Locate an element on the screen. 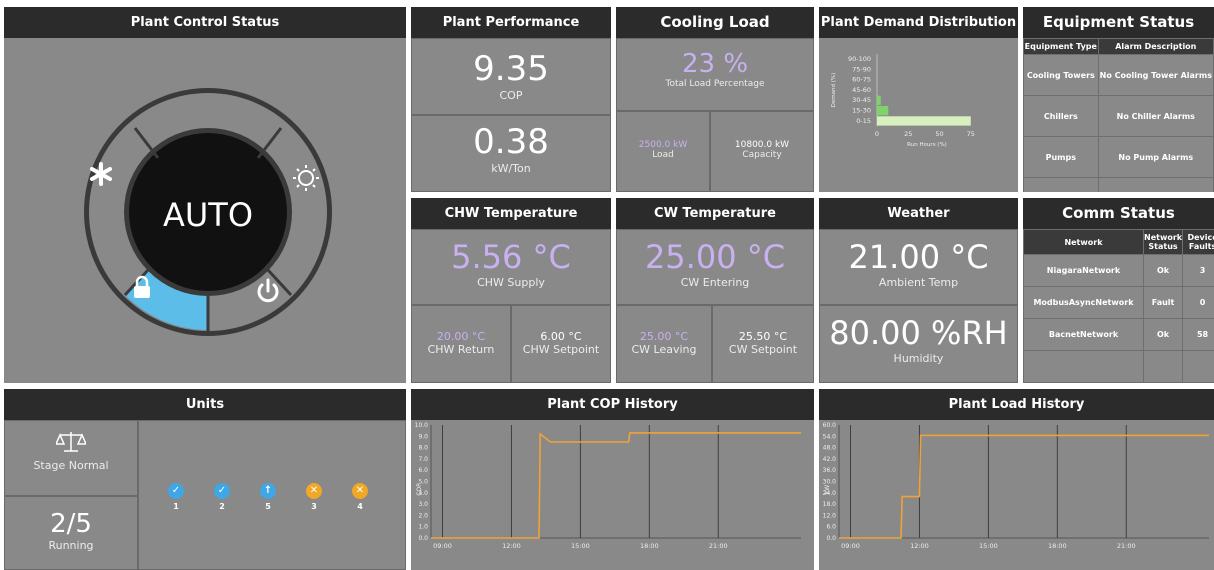  tick-label: 45-60 is located at coordinates (861, 90).